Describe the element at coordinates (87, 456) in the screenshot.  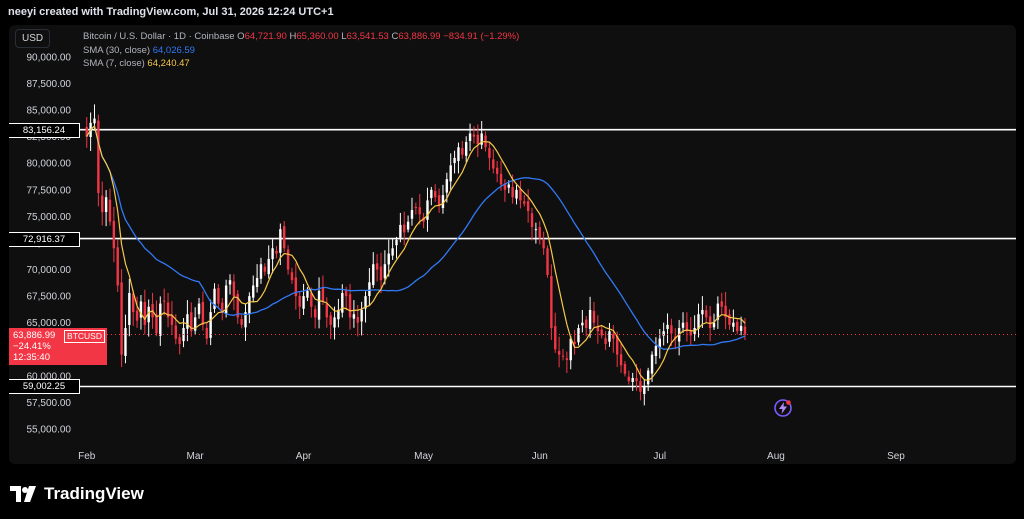
I see `x-tick-label: Feb` at that location.